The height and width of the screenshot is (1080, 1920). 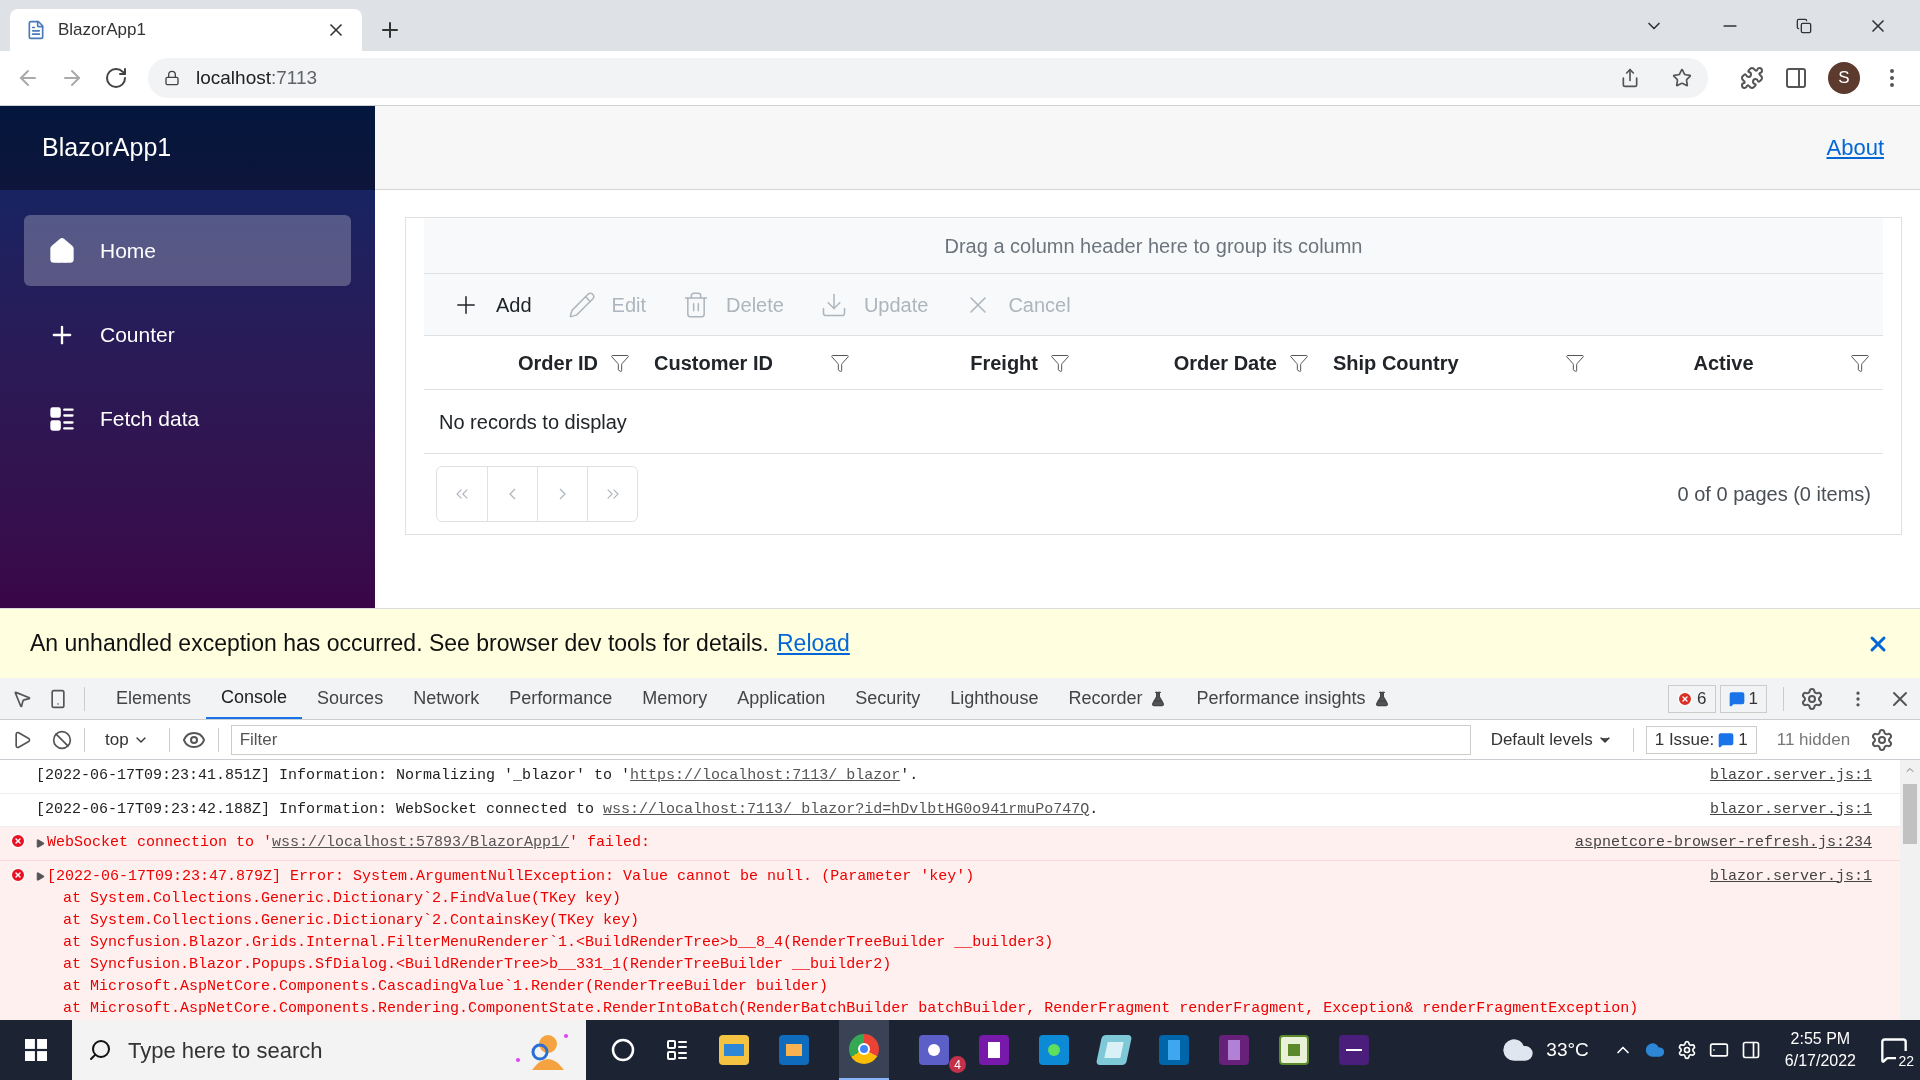 I want to click on stack-line: at System.Collections.Generic.Dictionary`2.FindValue(TKey key), so click(x=342, y=899).